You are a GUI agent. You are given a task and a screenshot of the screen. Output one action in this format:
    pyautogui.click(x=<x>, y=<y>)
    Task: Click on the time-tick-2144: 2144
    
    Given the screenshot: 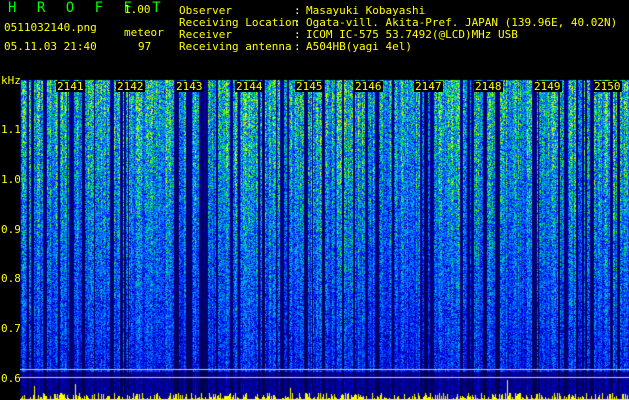 What is the action you would take?
    pyautogui.click(x=249, y=86)
    